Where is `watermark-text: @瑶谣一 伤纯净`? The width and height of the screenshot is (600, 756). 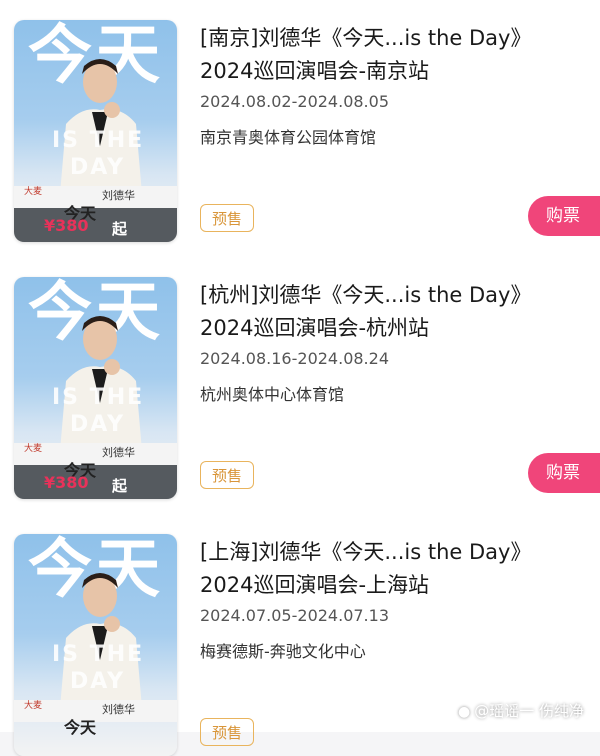 watermark-text: @瑶谣一 伤纯净 is located at coordinates (529, 711).